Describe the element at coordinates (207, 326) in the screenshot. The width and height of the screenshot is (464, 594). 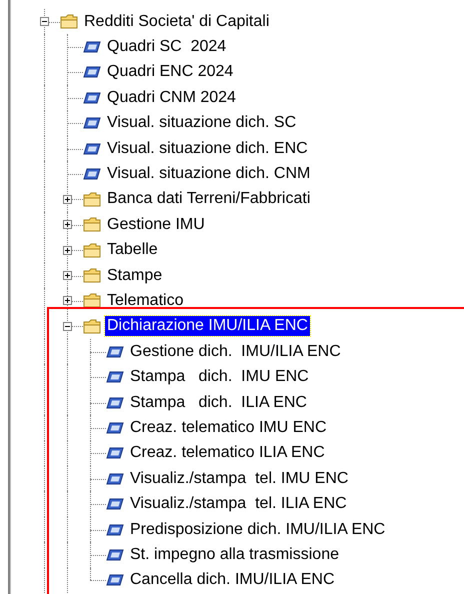
I see `tree-item: Dichiarazione IMU/ILIA ENC` at that location.